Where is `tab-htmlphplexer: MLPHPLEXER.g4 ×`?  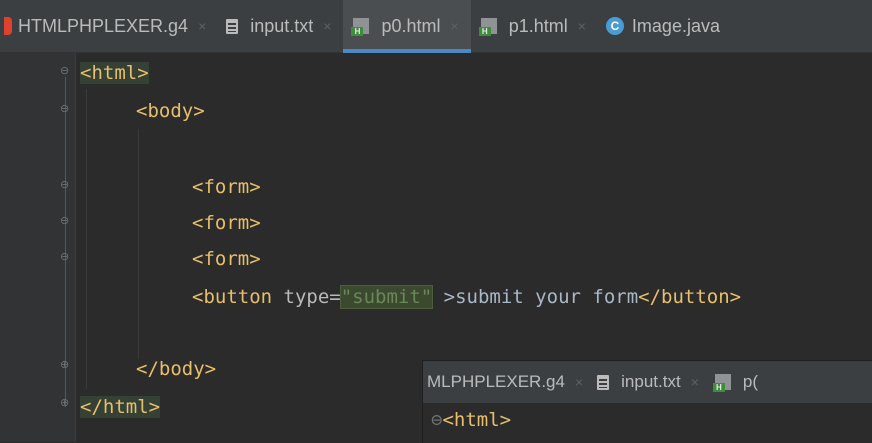 tab-htmlphplexer: MLPHPLEXER.g4 × is located at coordinates (508, 382).